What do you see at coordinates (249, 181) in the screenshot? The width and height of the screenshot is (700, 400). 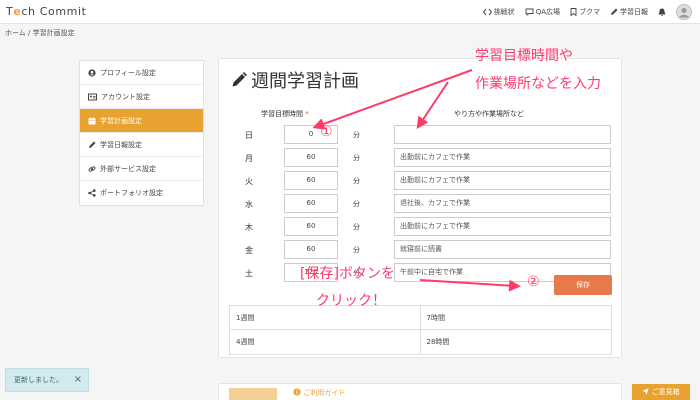 I see `day-label: 火` at bounding box center [249, 181].